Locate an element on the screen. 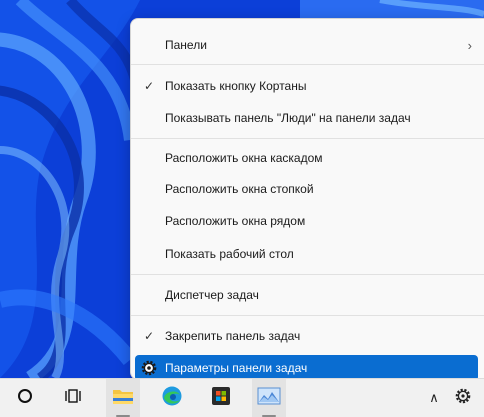  menu-item-label: Расположить окна каскадом is located at coordinates (244, 158).